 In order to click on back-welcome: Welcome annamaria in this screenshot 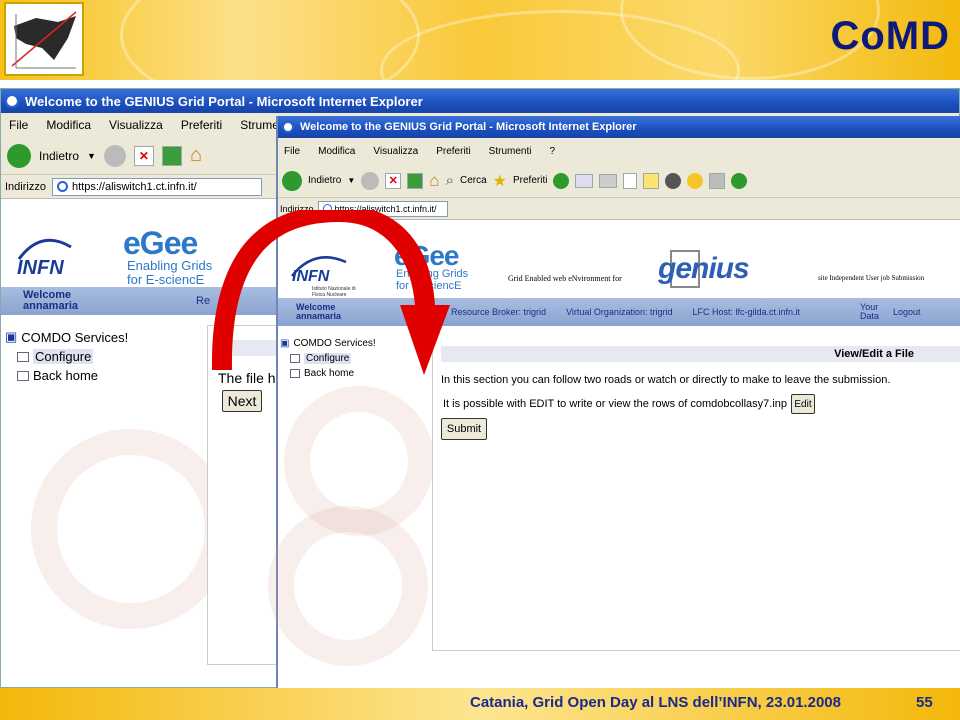, I will do `click(39, 301)`.